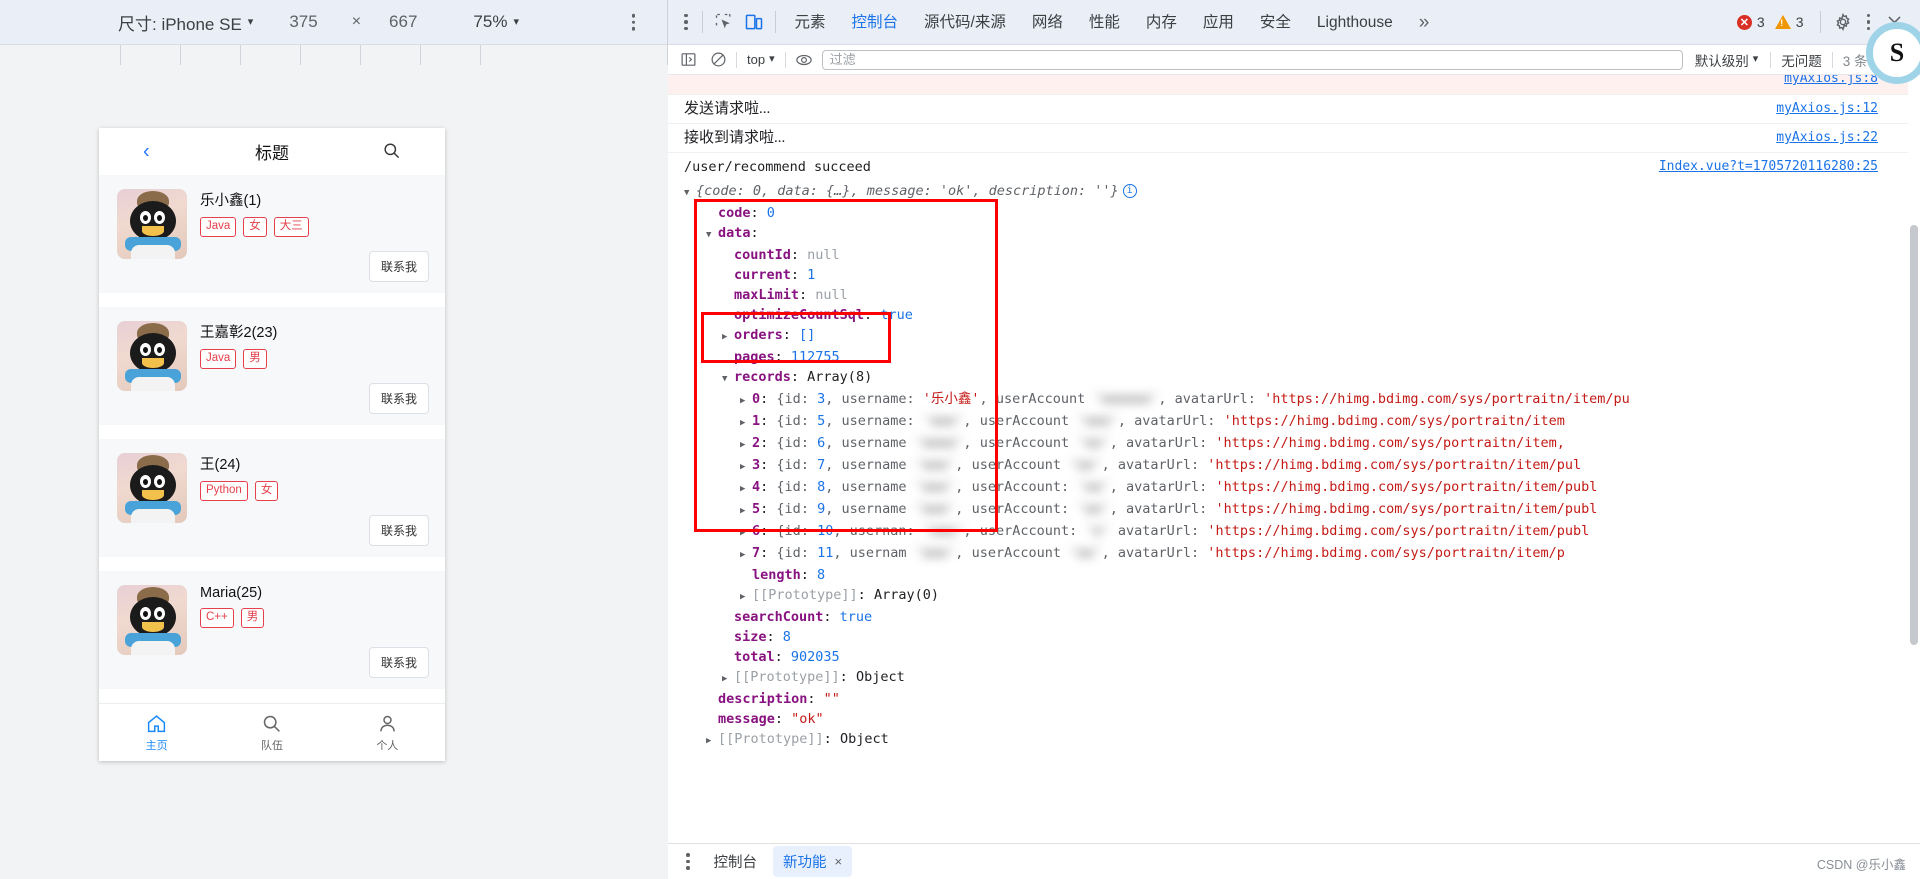 The height and width of the screenshot is (879, 1920). I want to click on list-item: Maria(25) C++ 男 联系我, so click(272, 630).